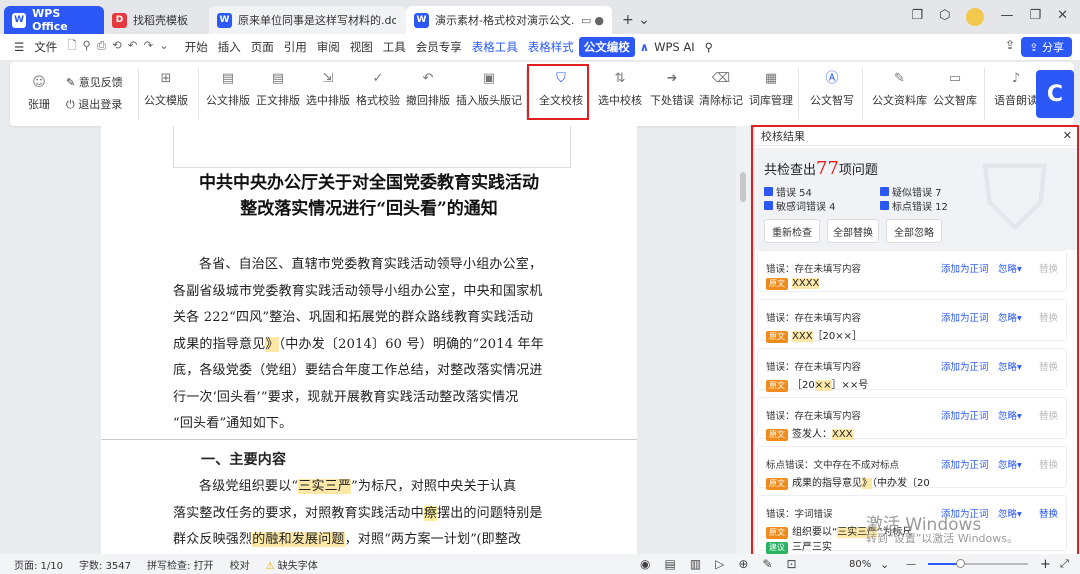 The image size is (1080, 574). Describe the element at coordinates (120, 47) in the screenshot. I see `quick-access-icons: 🗋⚲⎙⟲↶↷⌄` at that location.